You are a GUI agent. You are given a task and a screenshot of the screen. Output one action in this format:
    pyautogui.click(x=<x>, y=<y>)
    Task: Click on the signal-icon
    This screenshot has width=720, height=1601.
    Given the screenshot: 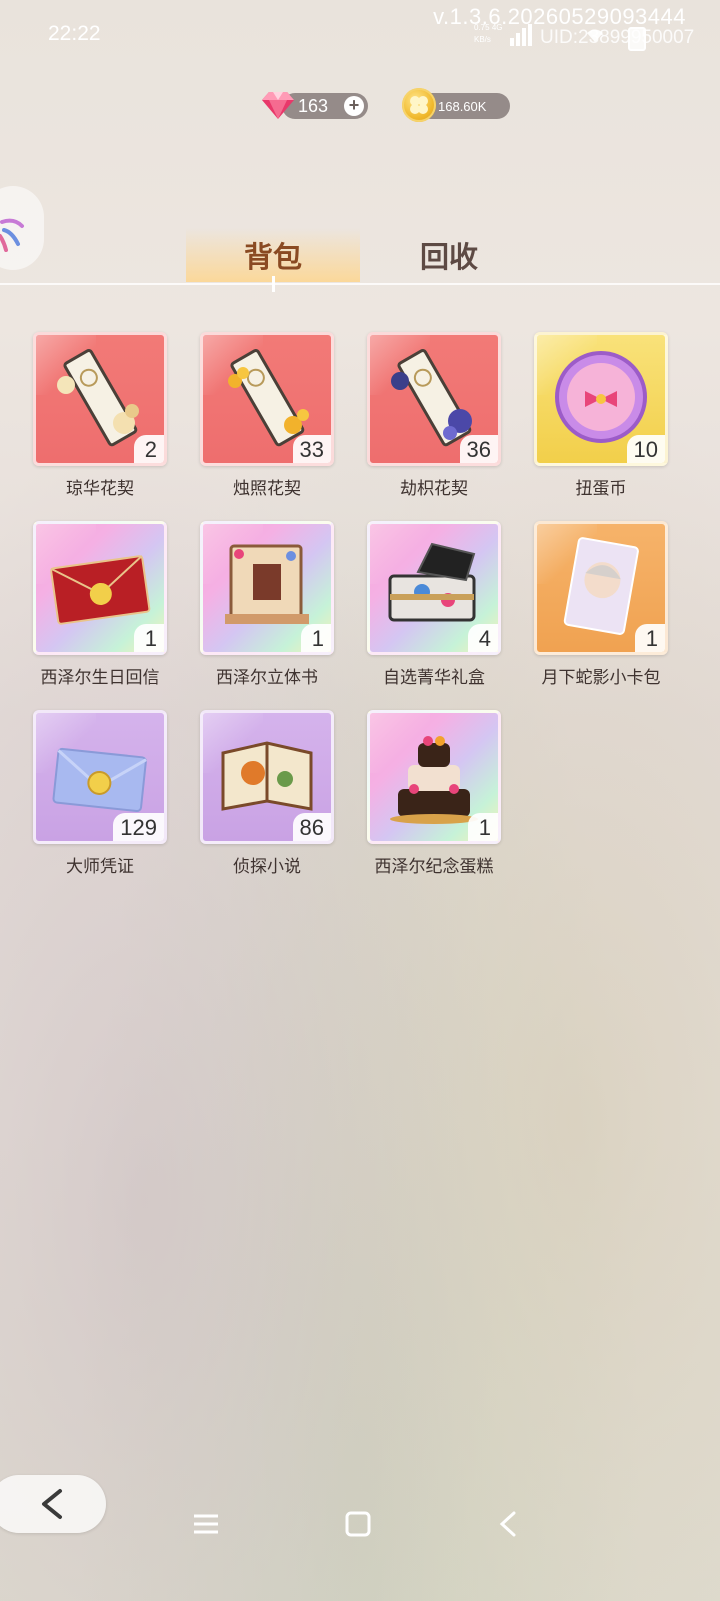 What is the action you would take?
    pyautogui.click(x=521, y=35)
    